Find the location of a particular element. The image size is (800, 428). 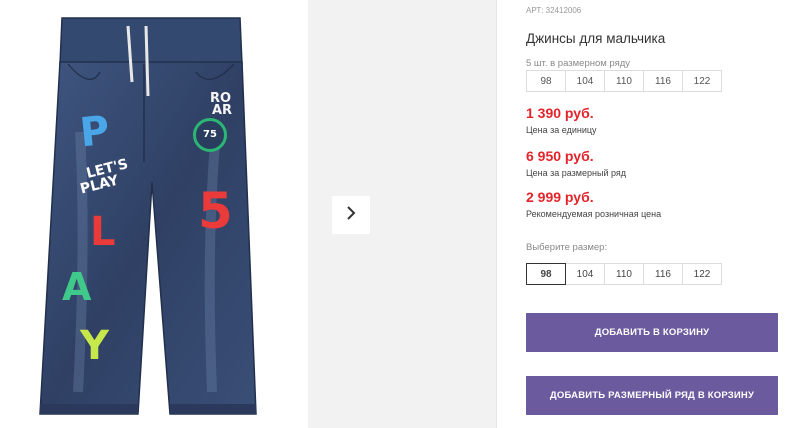

size-option-104: 104 is located at coordinates (585, 274).